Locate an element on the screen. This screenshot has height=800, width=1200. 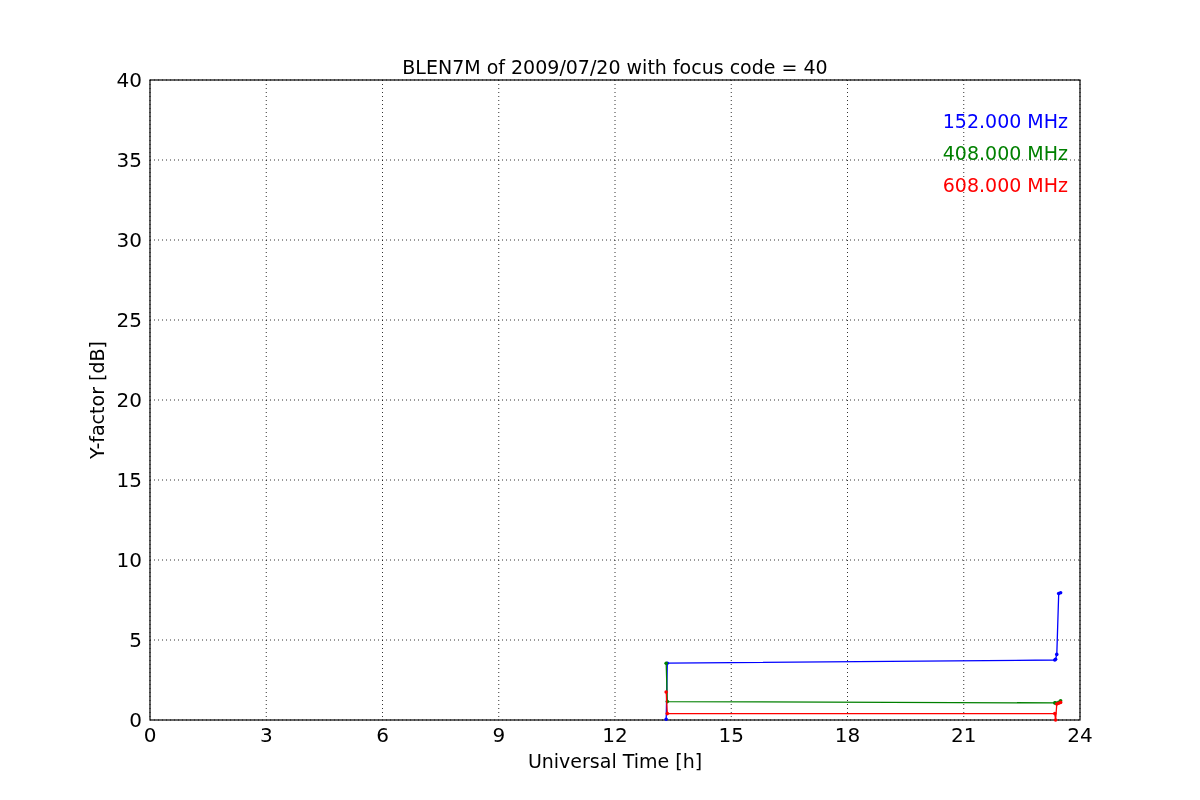
x-axis-label: Universal Time [h] is located at coordinates (615, 761).